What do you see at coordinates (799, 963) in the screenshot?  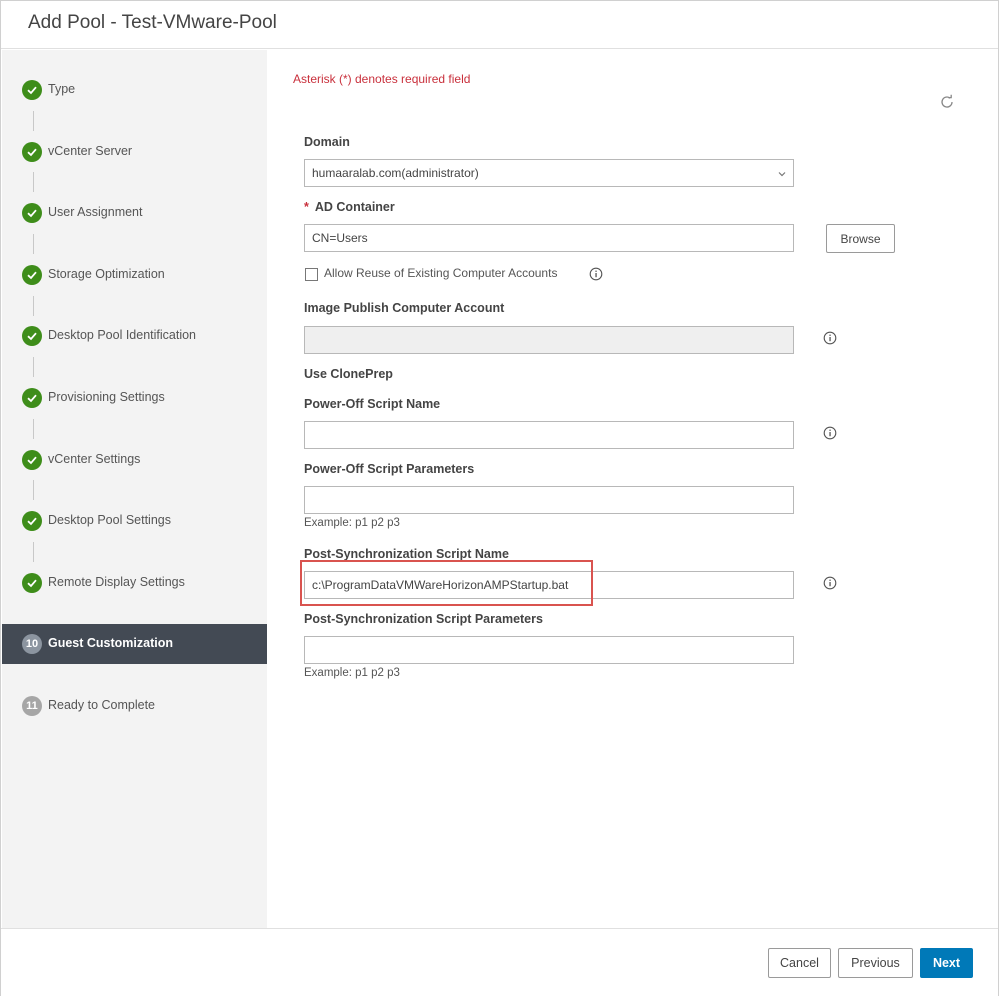 I see `cancel-button: Cancel` at bounding box center [799, 963].